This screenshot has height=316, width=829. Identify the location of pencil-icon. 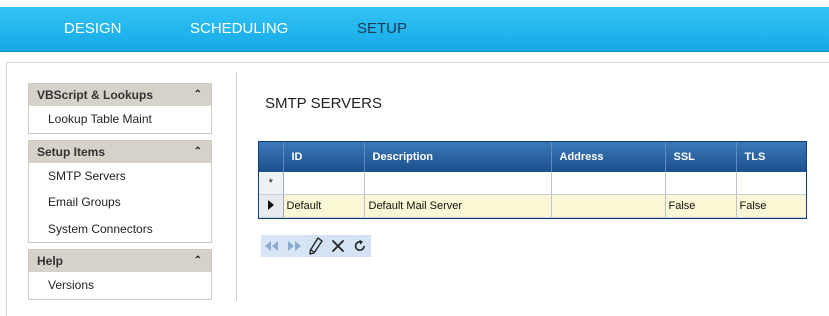
(316, 246).